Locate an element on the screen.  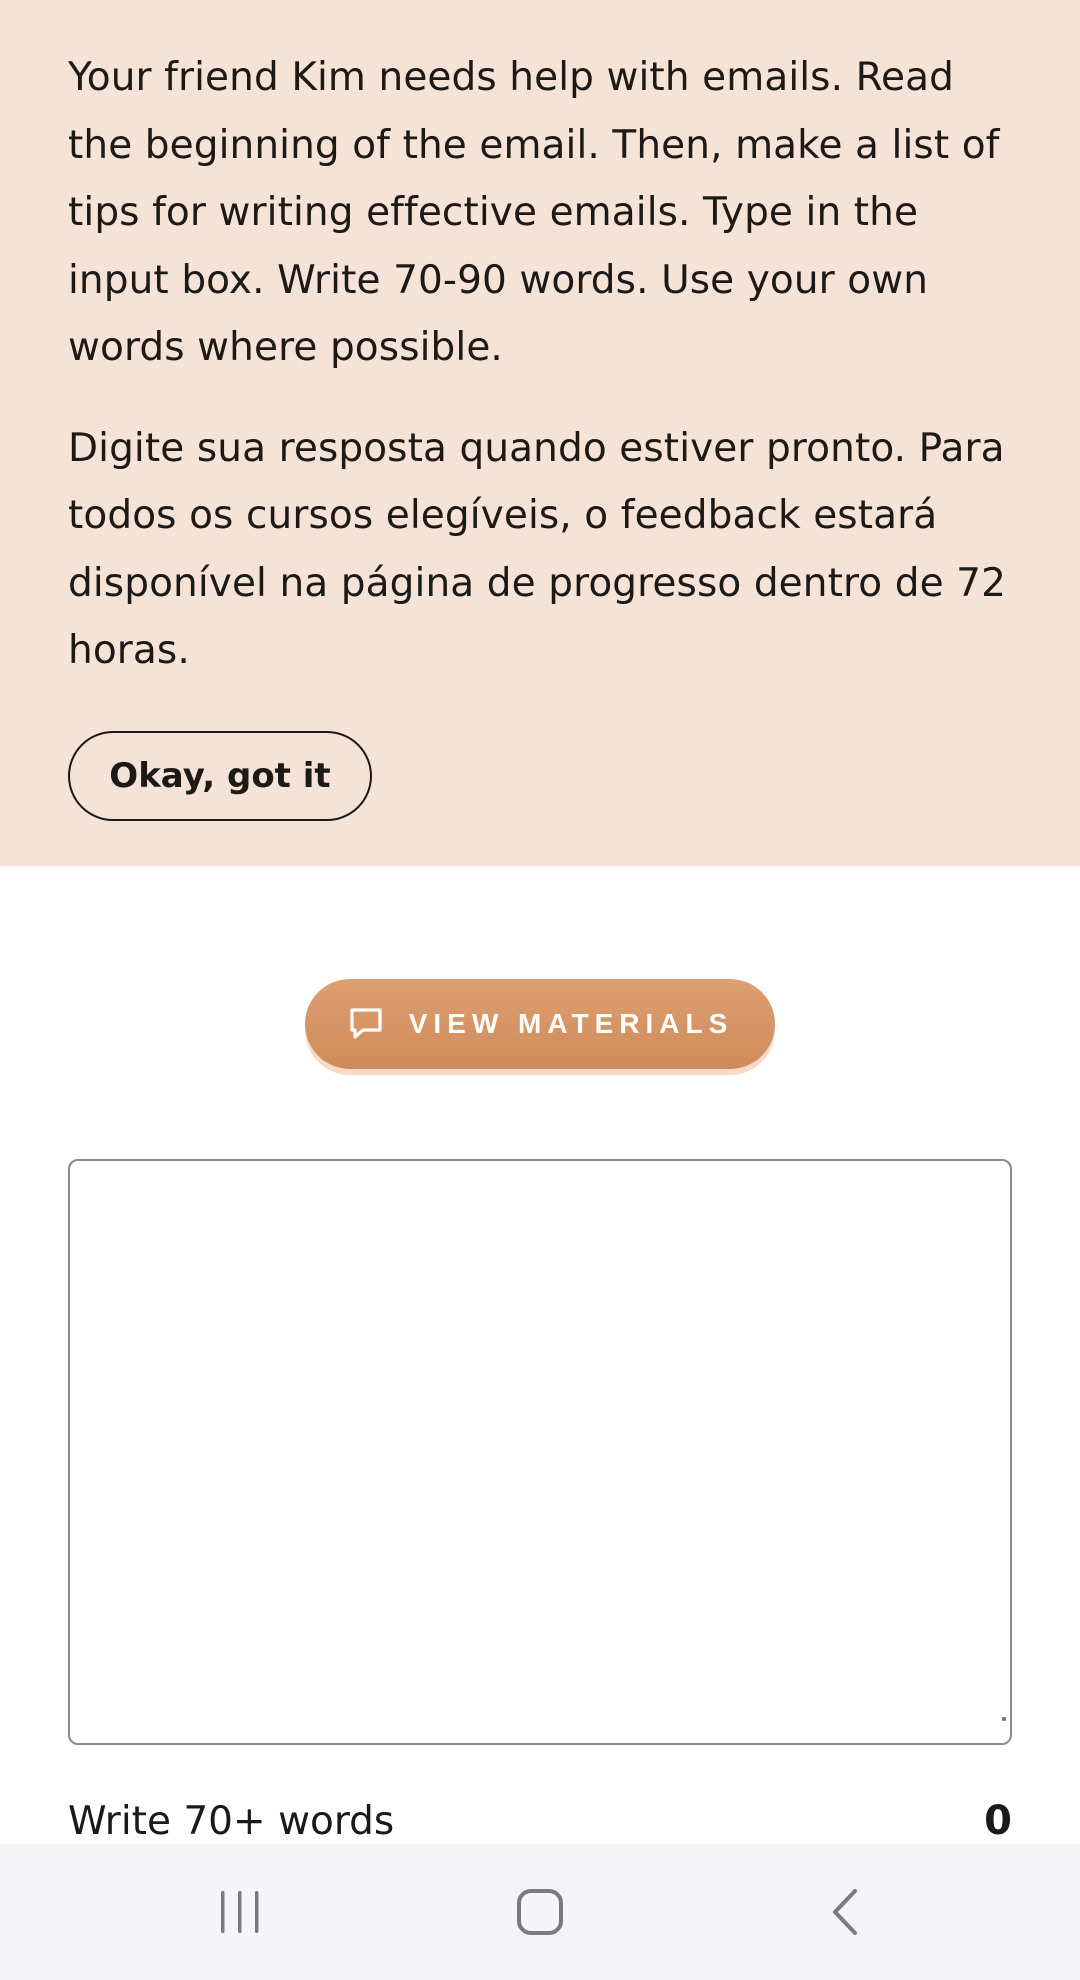
back-button is located at coordinates (845, 1912).